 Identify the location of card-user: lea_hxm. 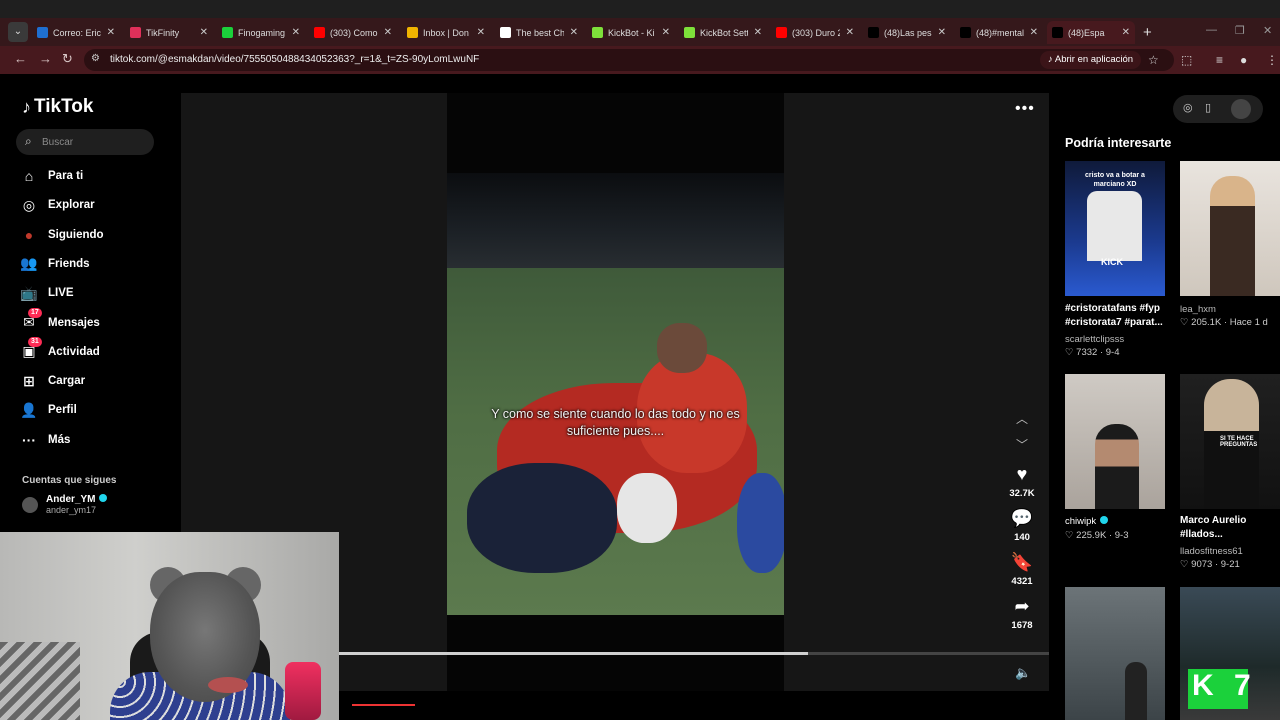
(1198, 309).